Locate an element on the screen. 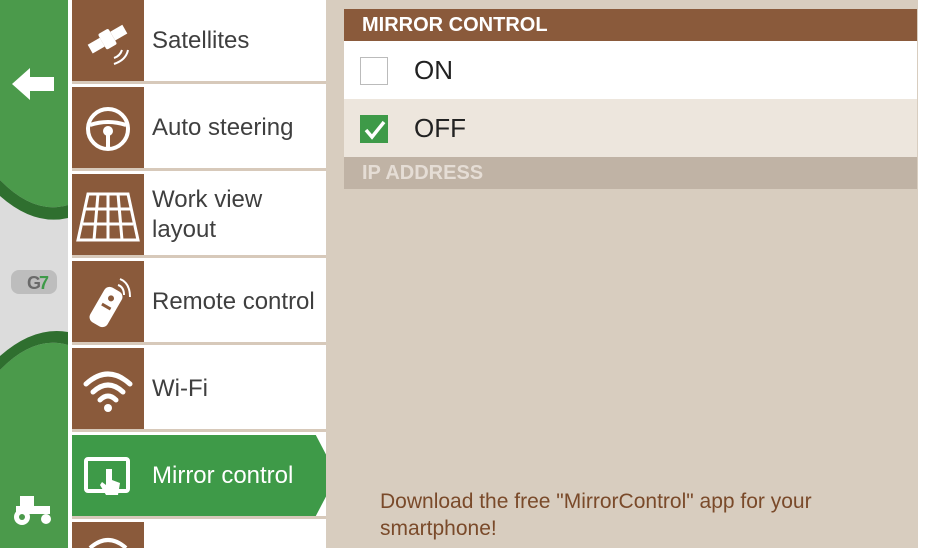 The height and width of the screenshot is (548, 931). menu-item-label: Wi-Fi is located at coordinates (180, 388).